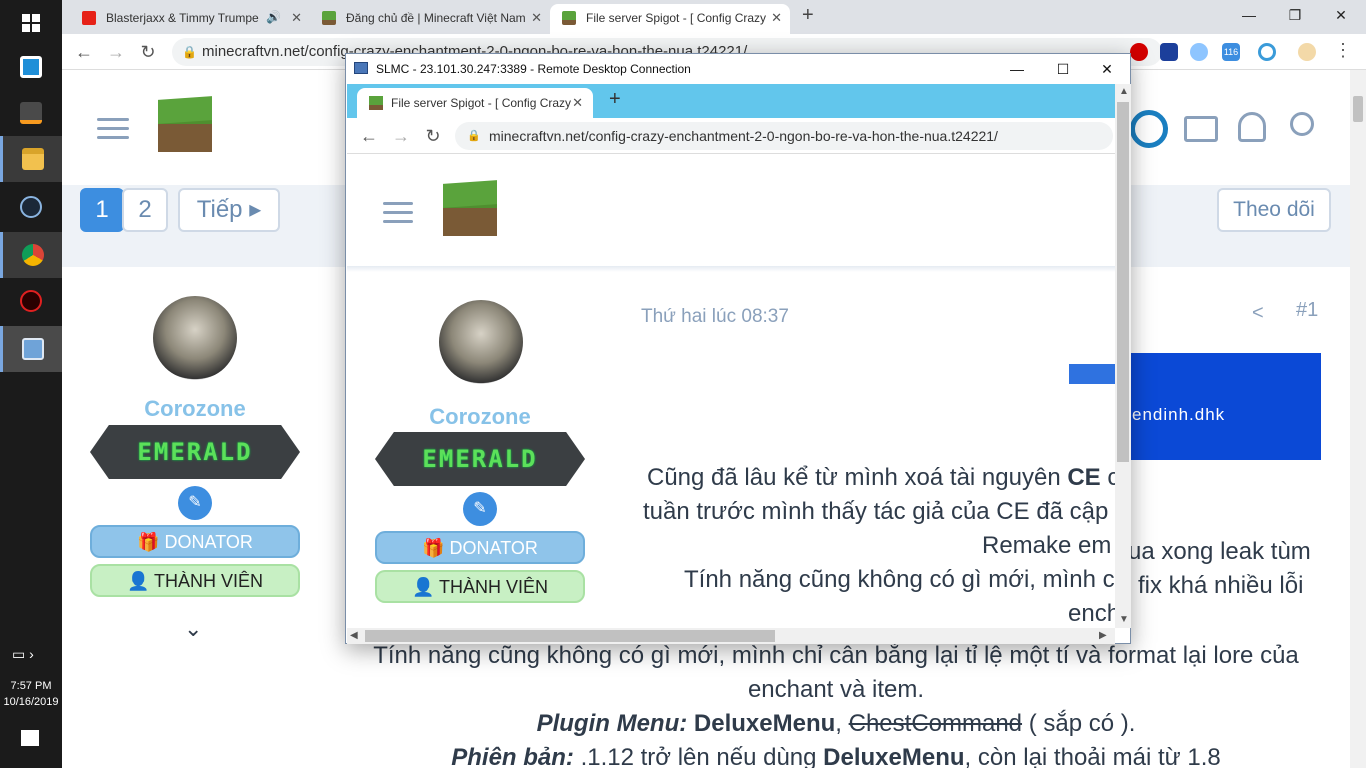 The height and width of the screenshot is (768, 1366). What do you see at coordinates (193, 629) in the screenshot?
I see `chevron-down-icon: ⌄` at bounding box center [193, 629].